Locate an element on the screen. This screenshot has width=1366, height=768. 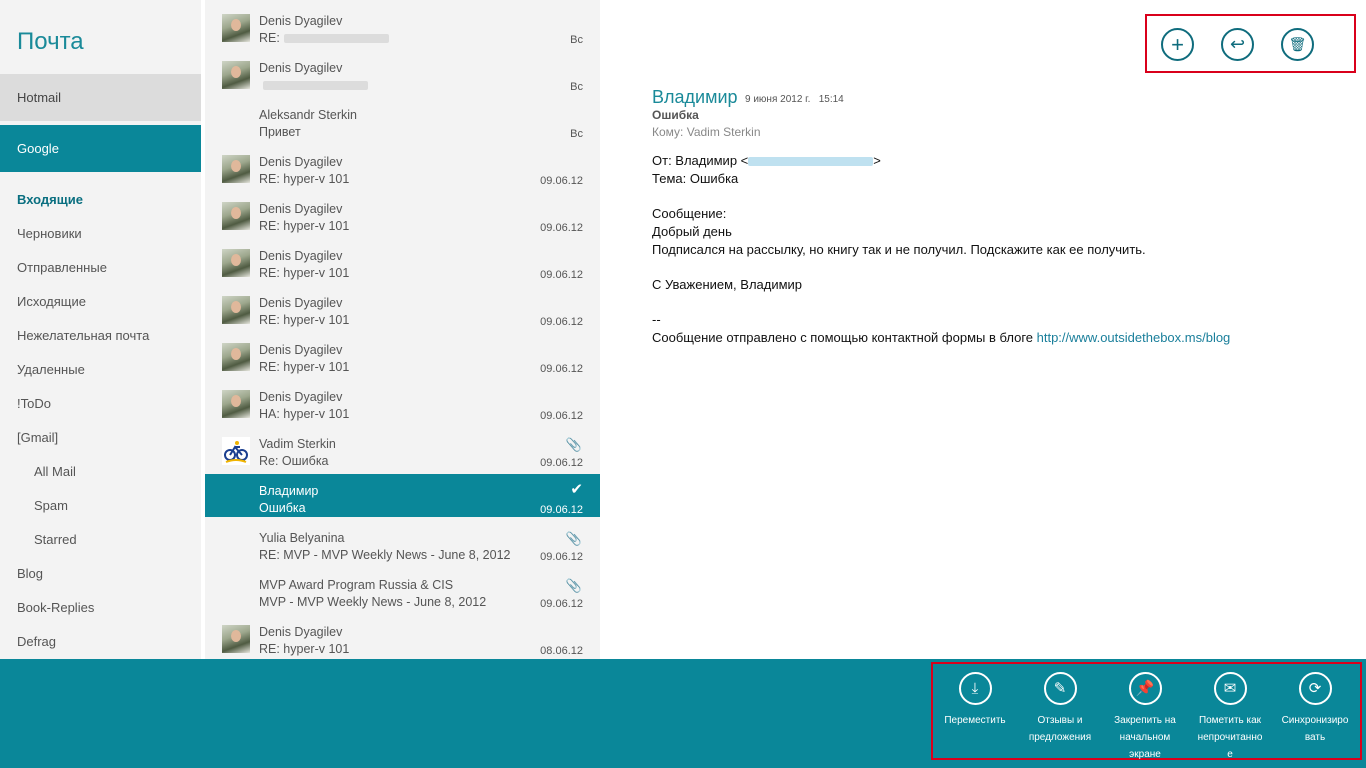
folder-item: Входящие is located at coordinates (100, 200).